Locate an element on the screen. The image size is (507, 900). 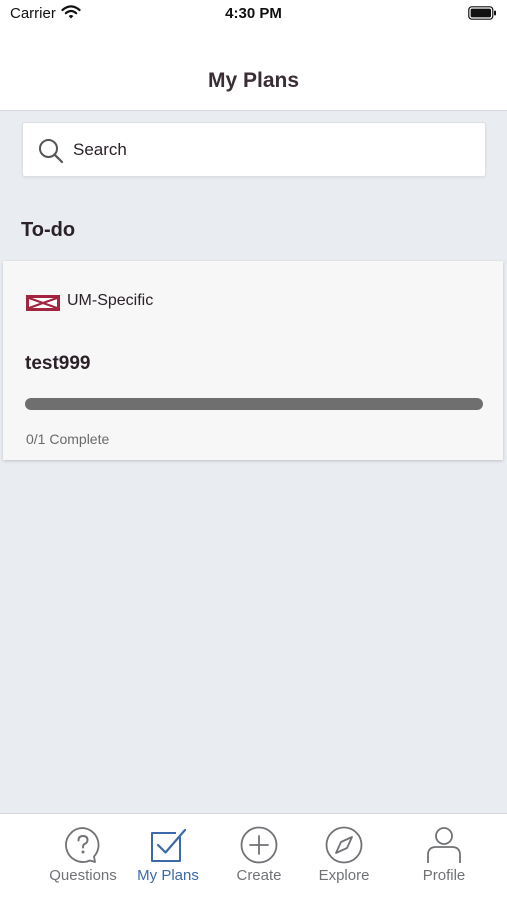
question-bubble-icon is located at coordinates (83, 845).